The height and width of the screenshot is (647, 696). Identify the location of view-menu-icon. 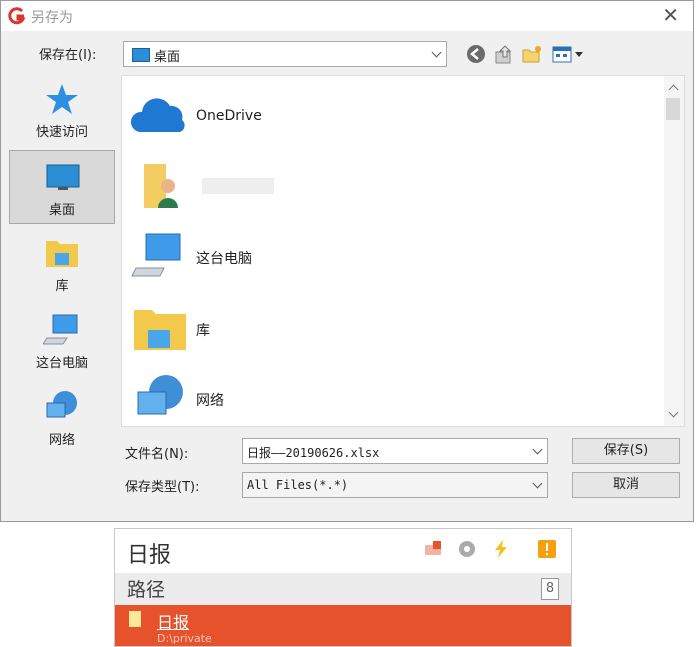
(568, 54).